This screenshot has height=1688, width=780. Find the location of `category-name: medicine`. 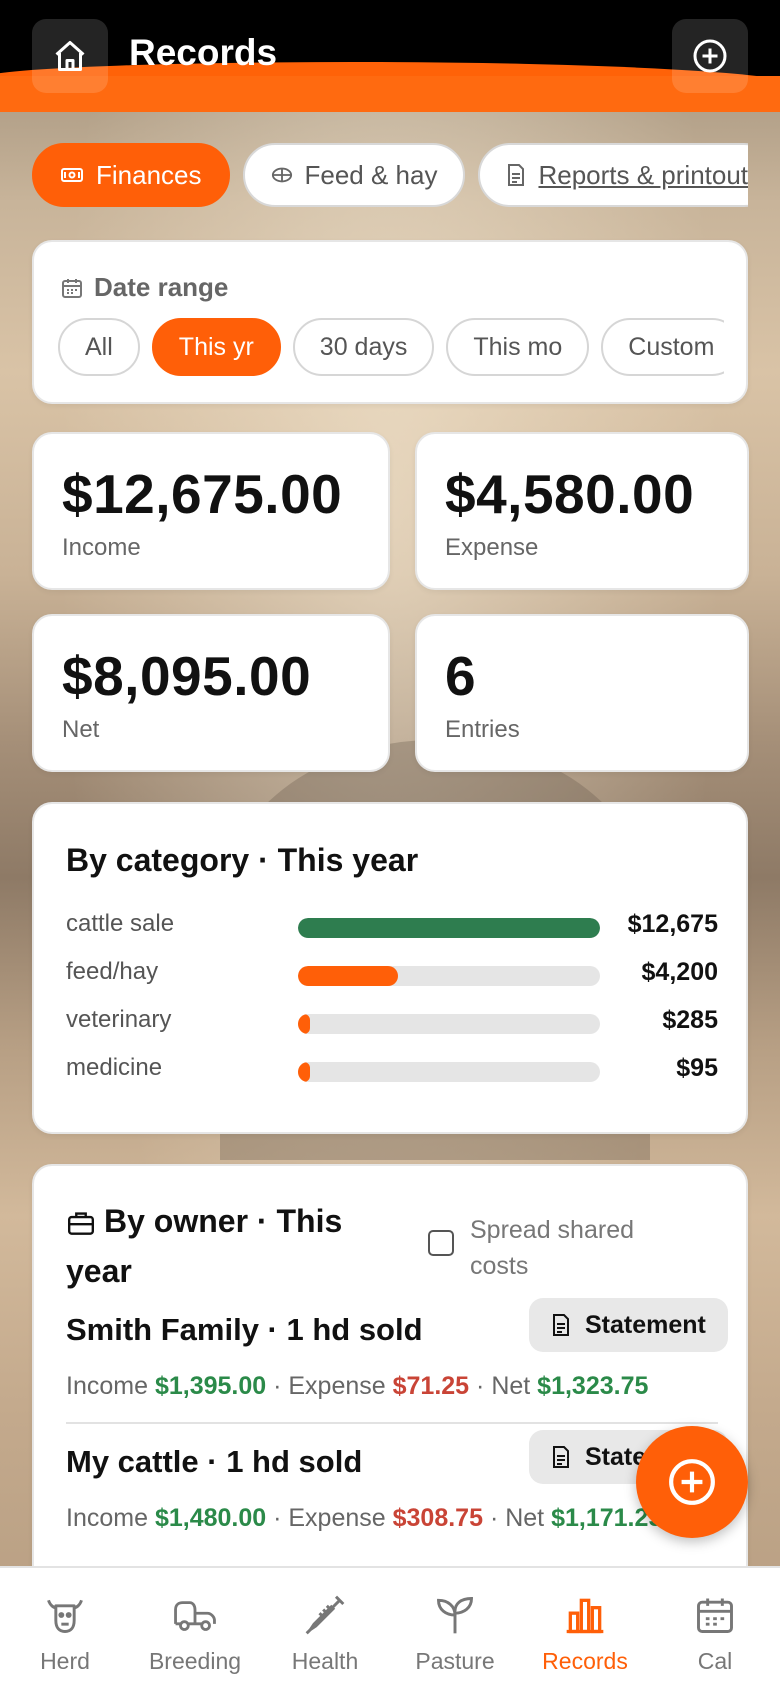

category-name: medicine is located at coordinates (114, 1067).